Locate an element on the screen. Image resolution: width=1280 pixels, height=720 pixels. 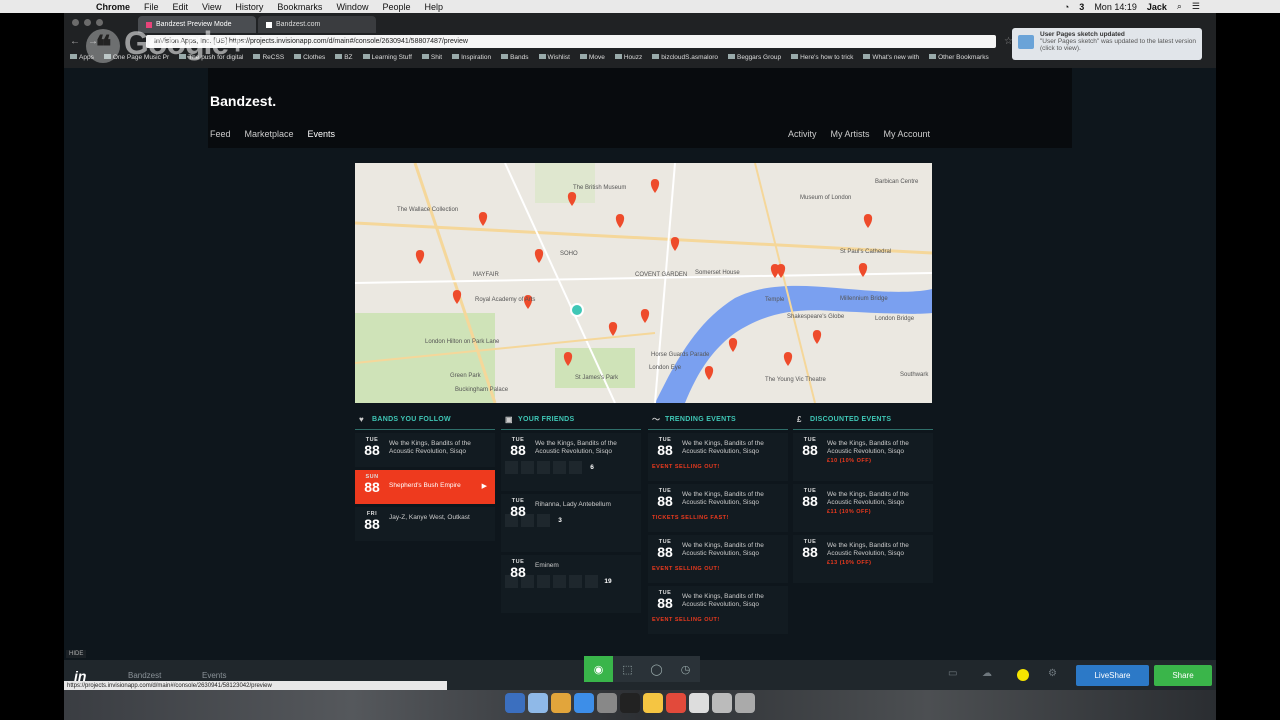
map-label: London Eye is located at coordinates (665, 368).